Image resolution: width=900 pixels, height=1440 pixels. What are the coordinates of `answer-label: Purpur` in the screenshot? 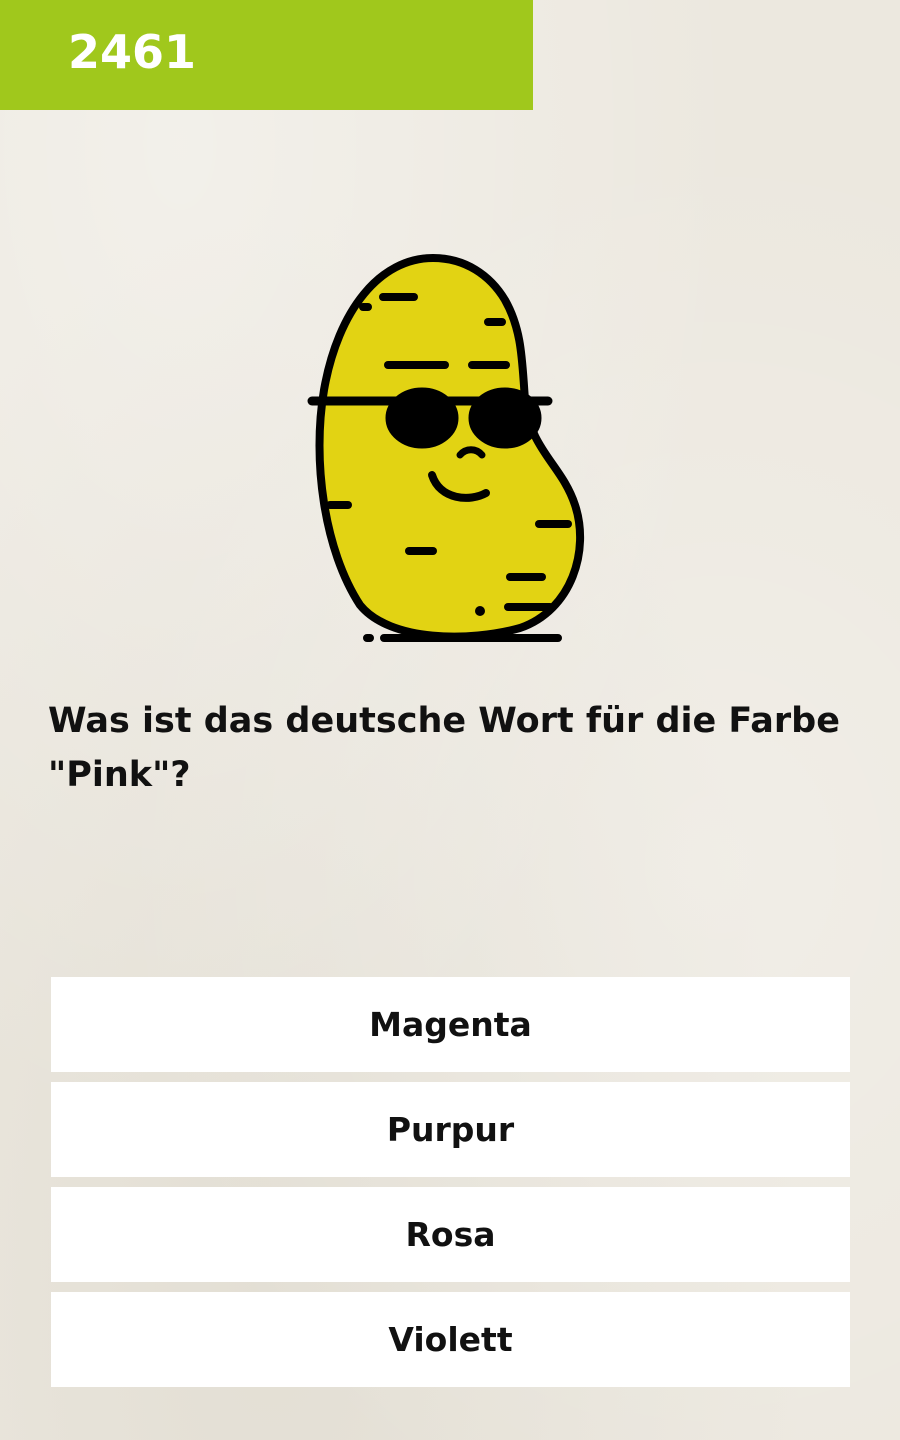 It's located at (450, 1129).